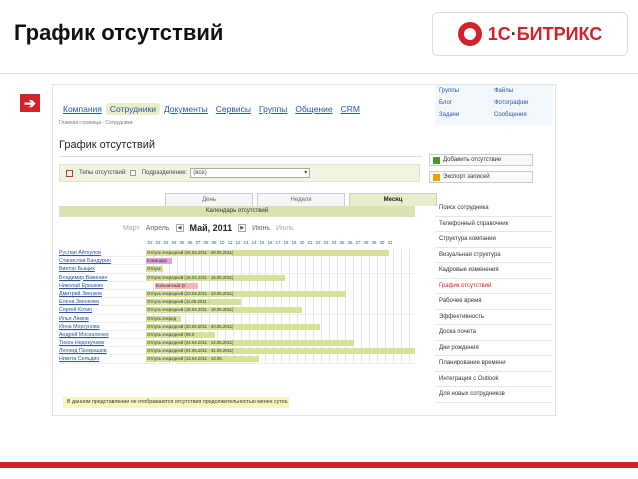 The image size is (638, 479). What do you see at coordinates (254, 242) in the screenshot?
I see `day-label: 14` at bounding box center [254, 242].